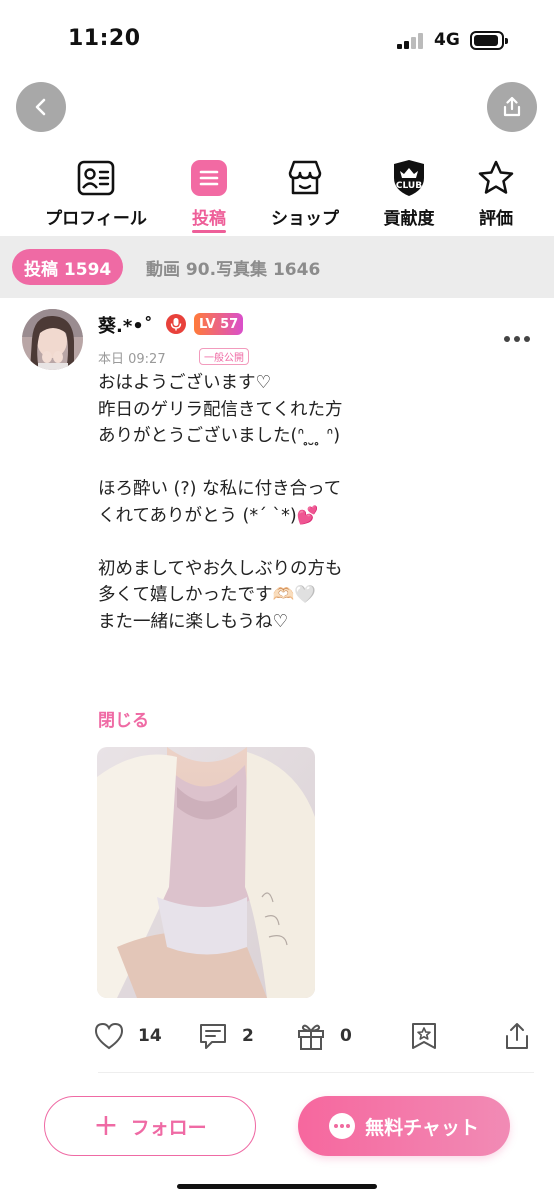  Describe the element at coordinates (68, 267) in the screenshot. I see `filter-posts-pill: 投稿 1594` at that location.